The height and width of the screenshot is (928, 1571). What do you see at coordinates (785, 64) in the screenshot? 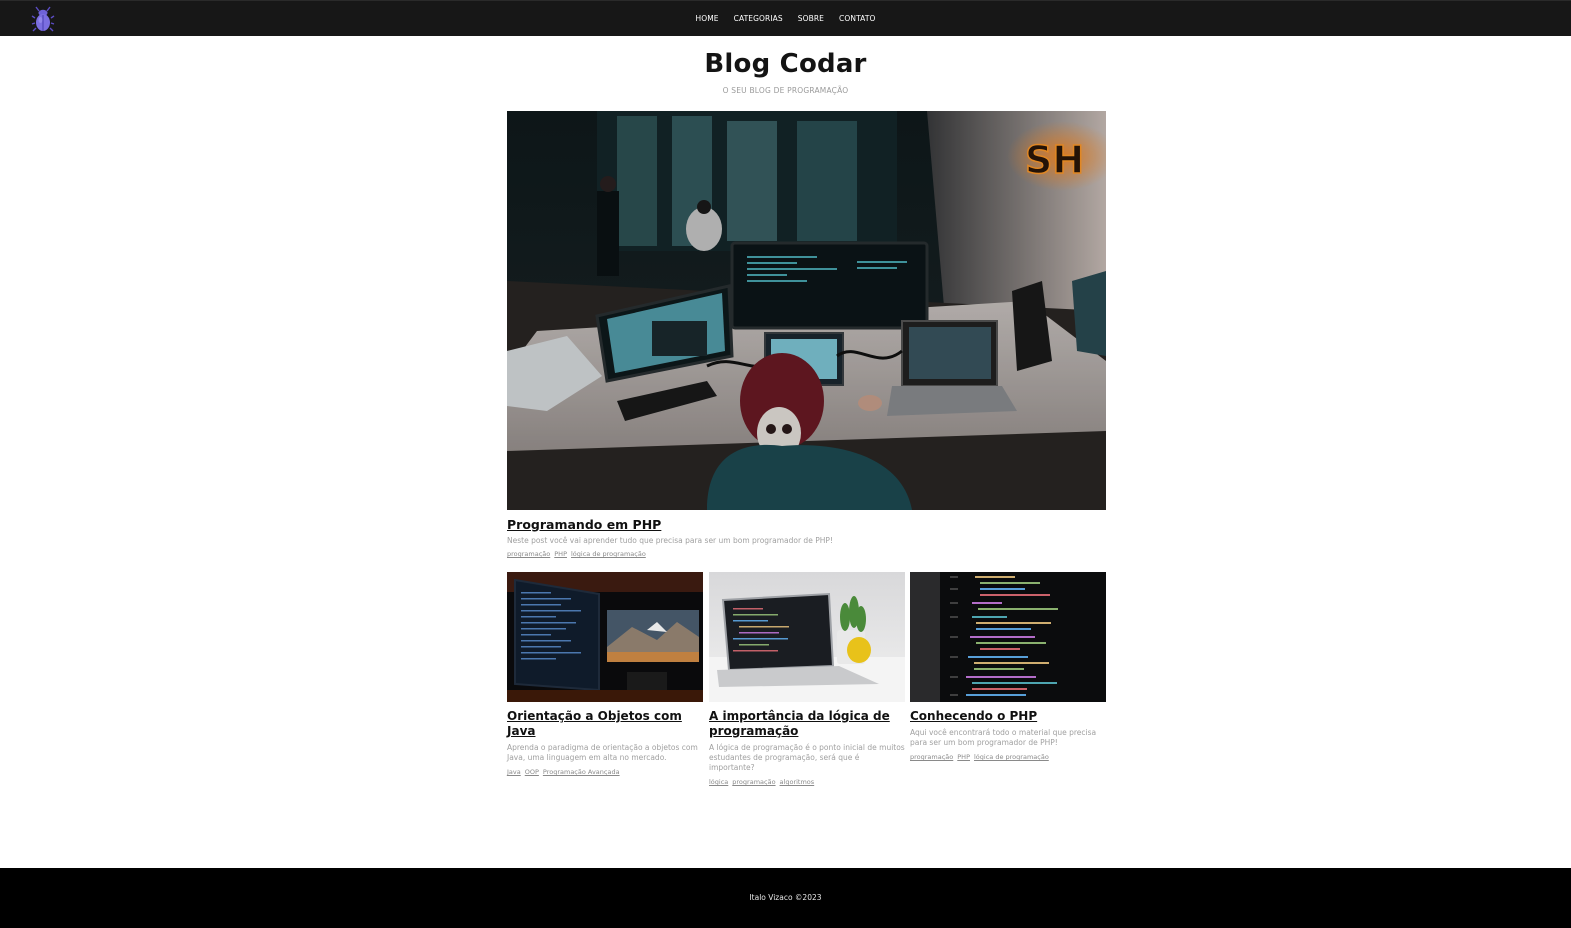
I see `page-title: Blog Codar` at bounding box center [785, 64].